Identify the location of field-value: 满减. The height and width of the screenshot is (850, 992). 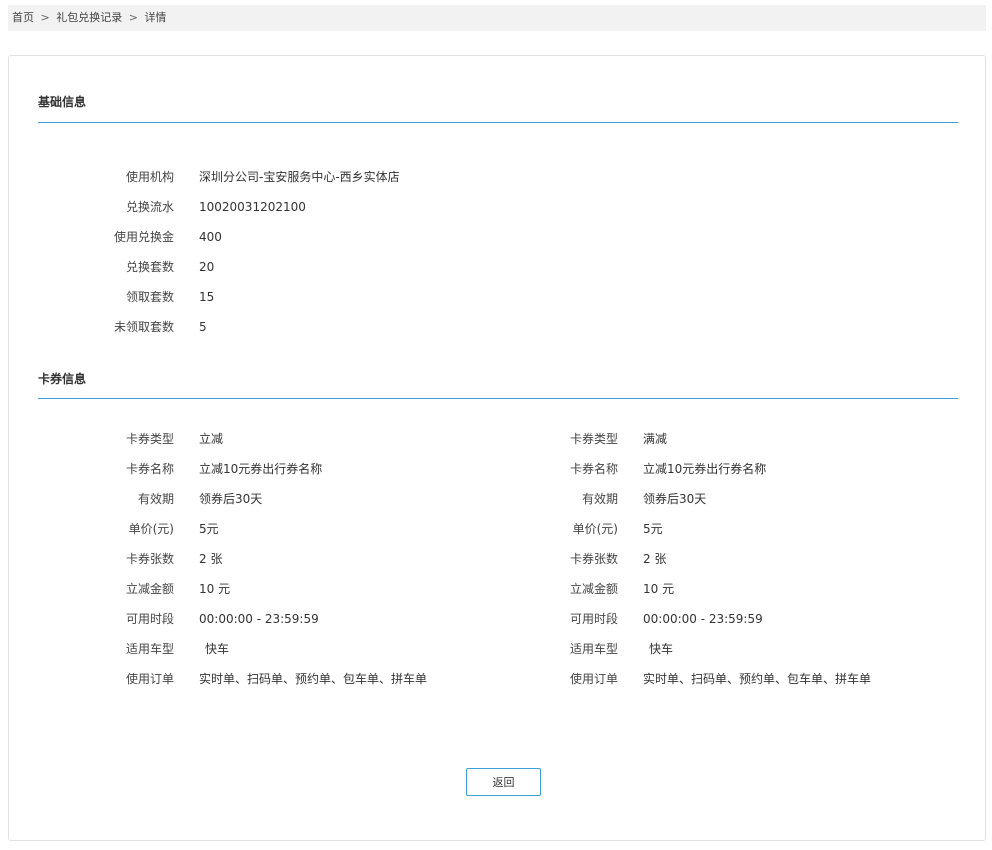
(655, 439).